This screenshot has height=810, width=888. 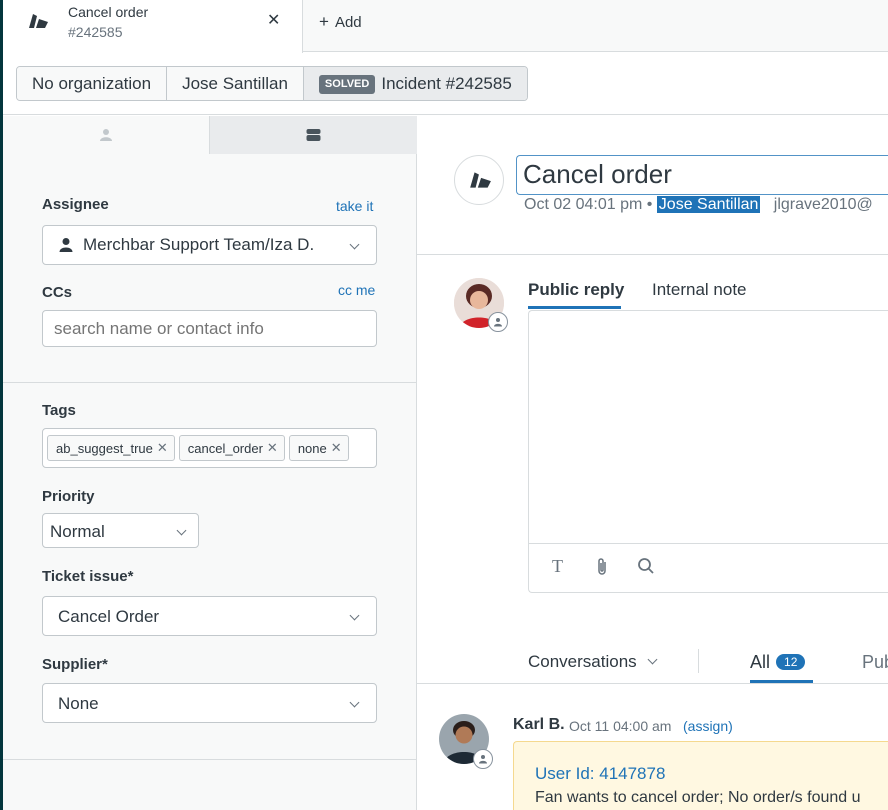 I want to click on tab-public: Pub, so click(x=875, y=662).